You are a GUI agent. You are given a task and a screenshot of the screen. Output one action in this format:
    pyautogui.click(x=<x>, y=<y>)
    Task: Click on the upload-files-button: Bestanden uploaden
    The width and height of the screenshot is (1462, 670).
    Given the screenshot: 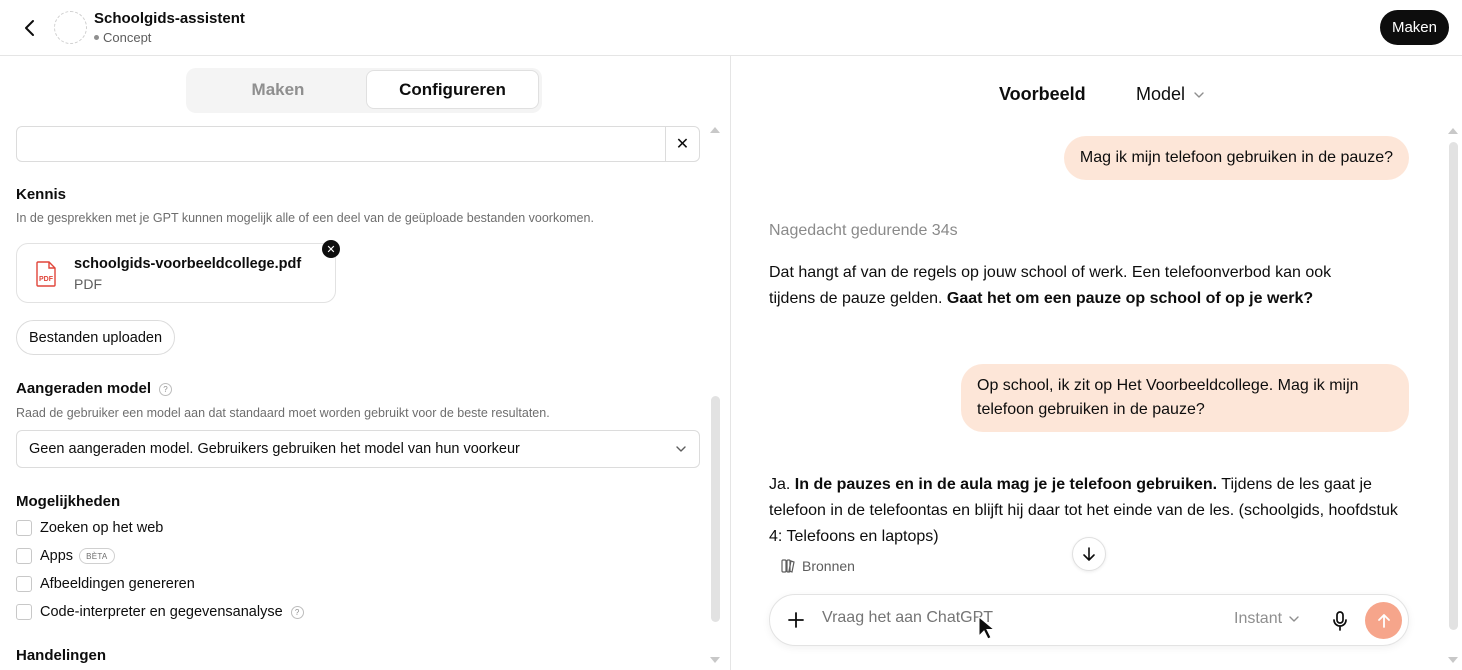 What is the action you would take?
    pyautogui.click(x=96, y=337)
    